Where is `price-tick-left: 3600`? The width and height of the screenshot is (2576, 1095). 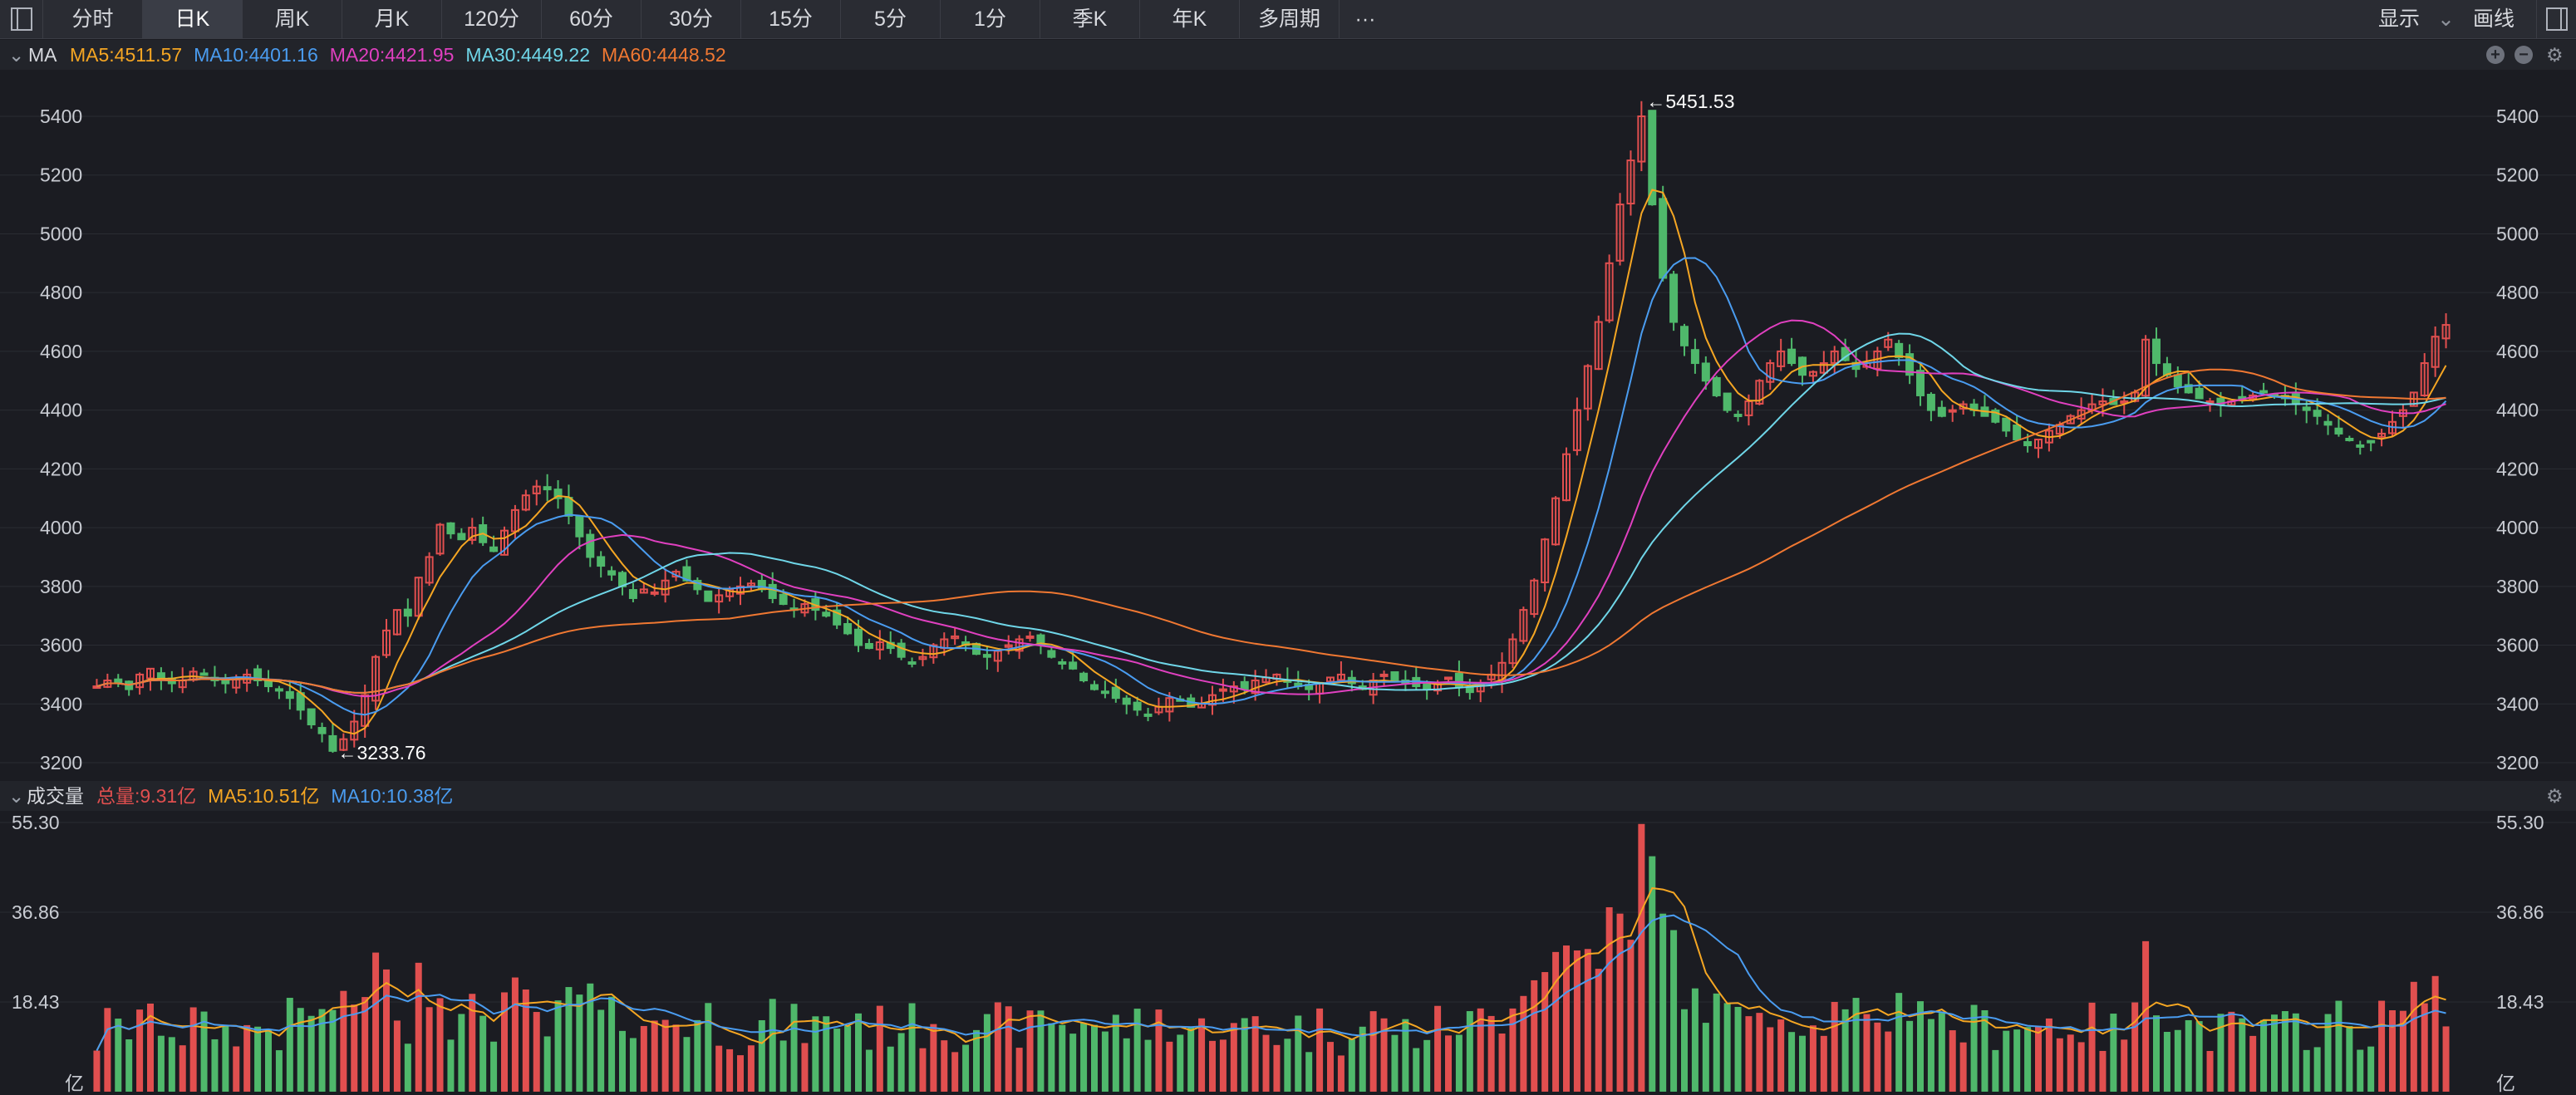
price-tick-left: 3600 is located at coordinates (61, 645).